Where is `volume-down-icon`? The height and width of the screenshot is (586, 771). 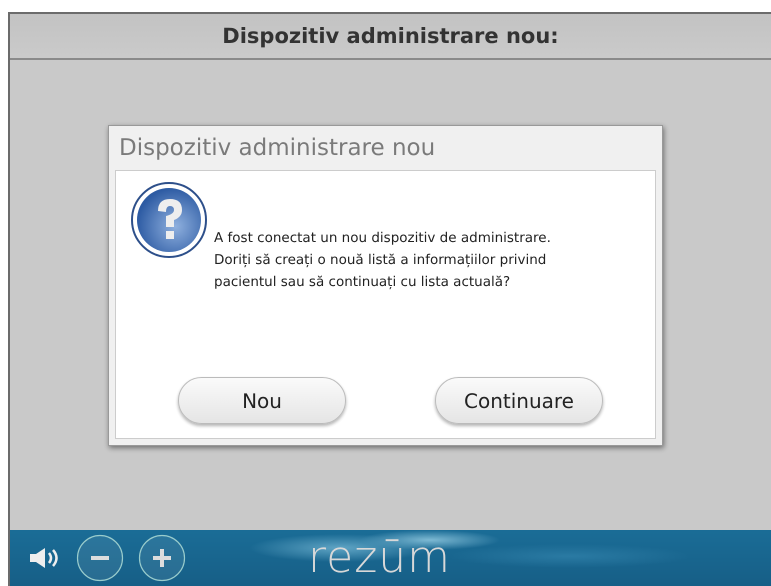 volume-down-icon is located at coordinates (100, 558).